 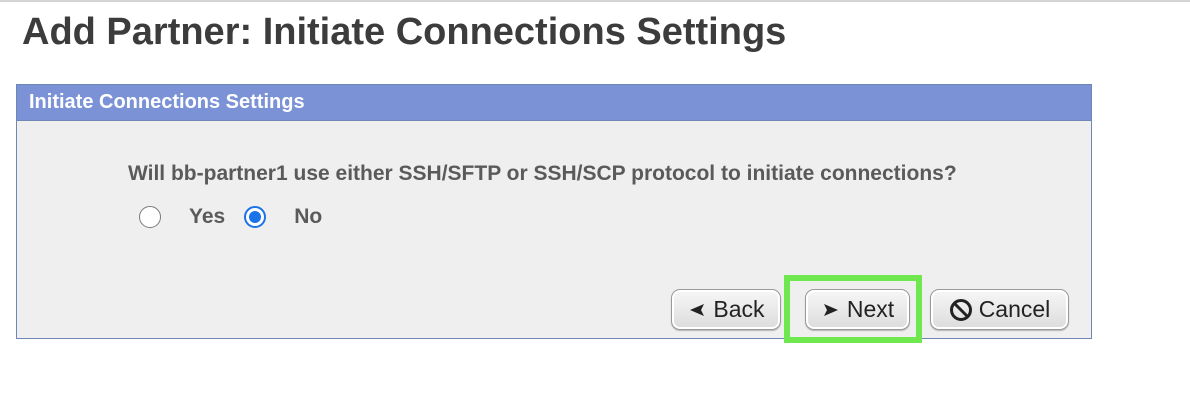 I want to click on radio-no-label: No, so click(x=308, y=217).